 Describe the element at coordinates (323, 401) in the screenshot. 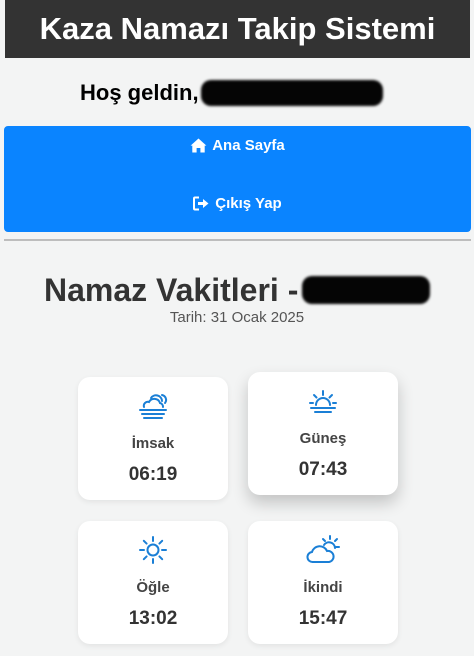

I see `sunrise-icon` at that location.